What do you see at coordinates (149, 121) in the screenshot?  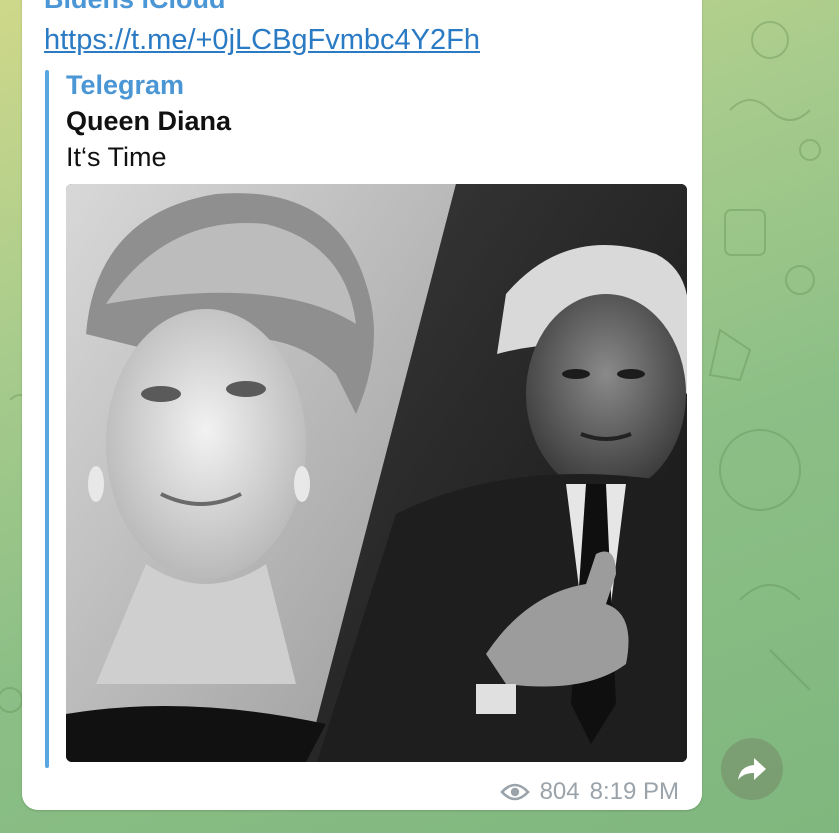 I see `link-preview-title: Queen Diana` at bounding box center [149, 121].